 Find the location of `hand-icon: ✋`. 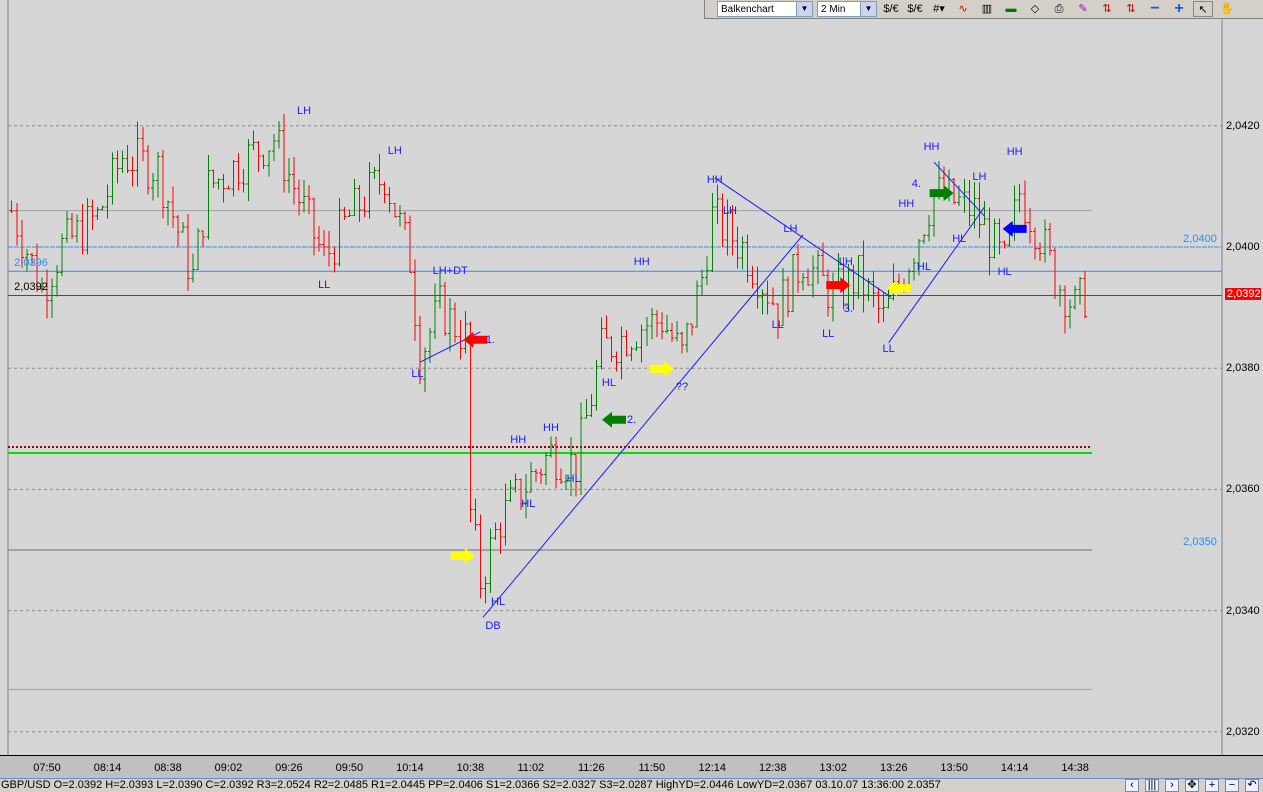

hand-icon: ✋ is located at coordinates (1227, 9).